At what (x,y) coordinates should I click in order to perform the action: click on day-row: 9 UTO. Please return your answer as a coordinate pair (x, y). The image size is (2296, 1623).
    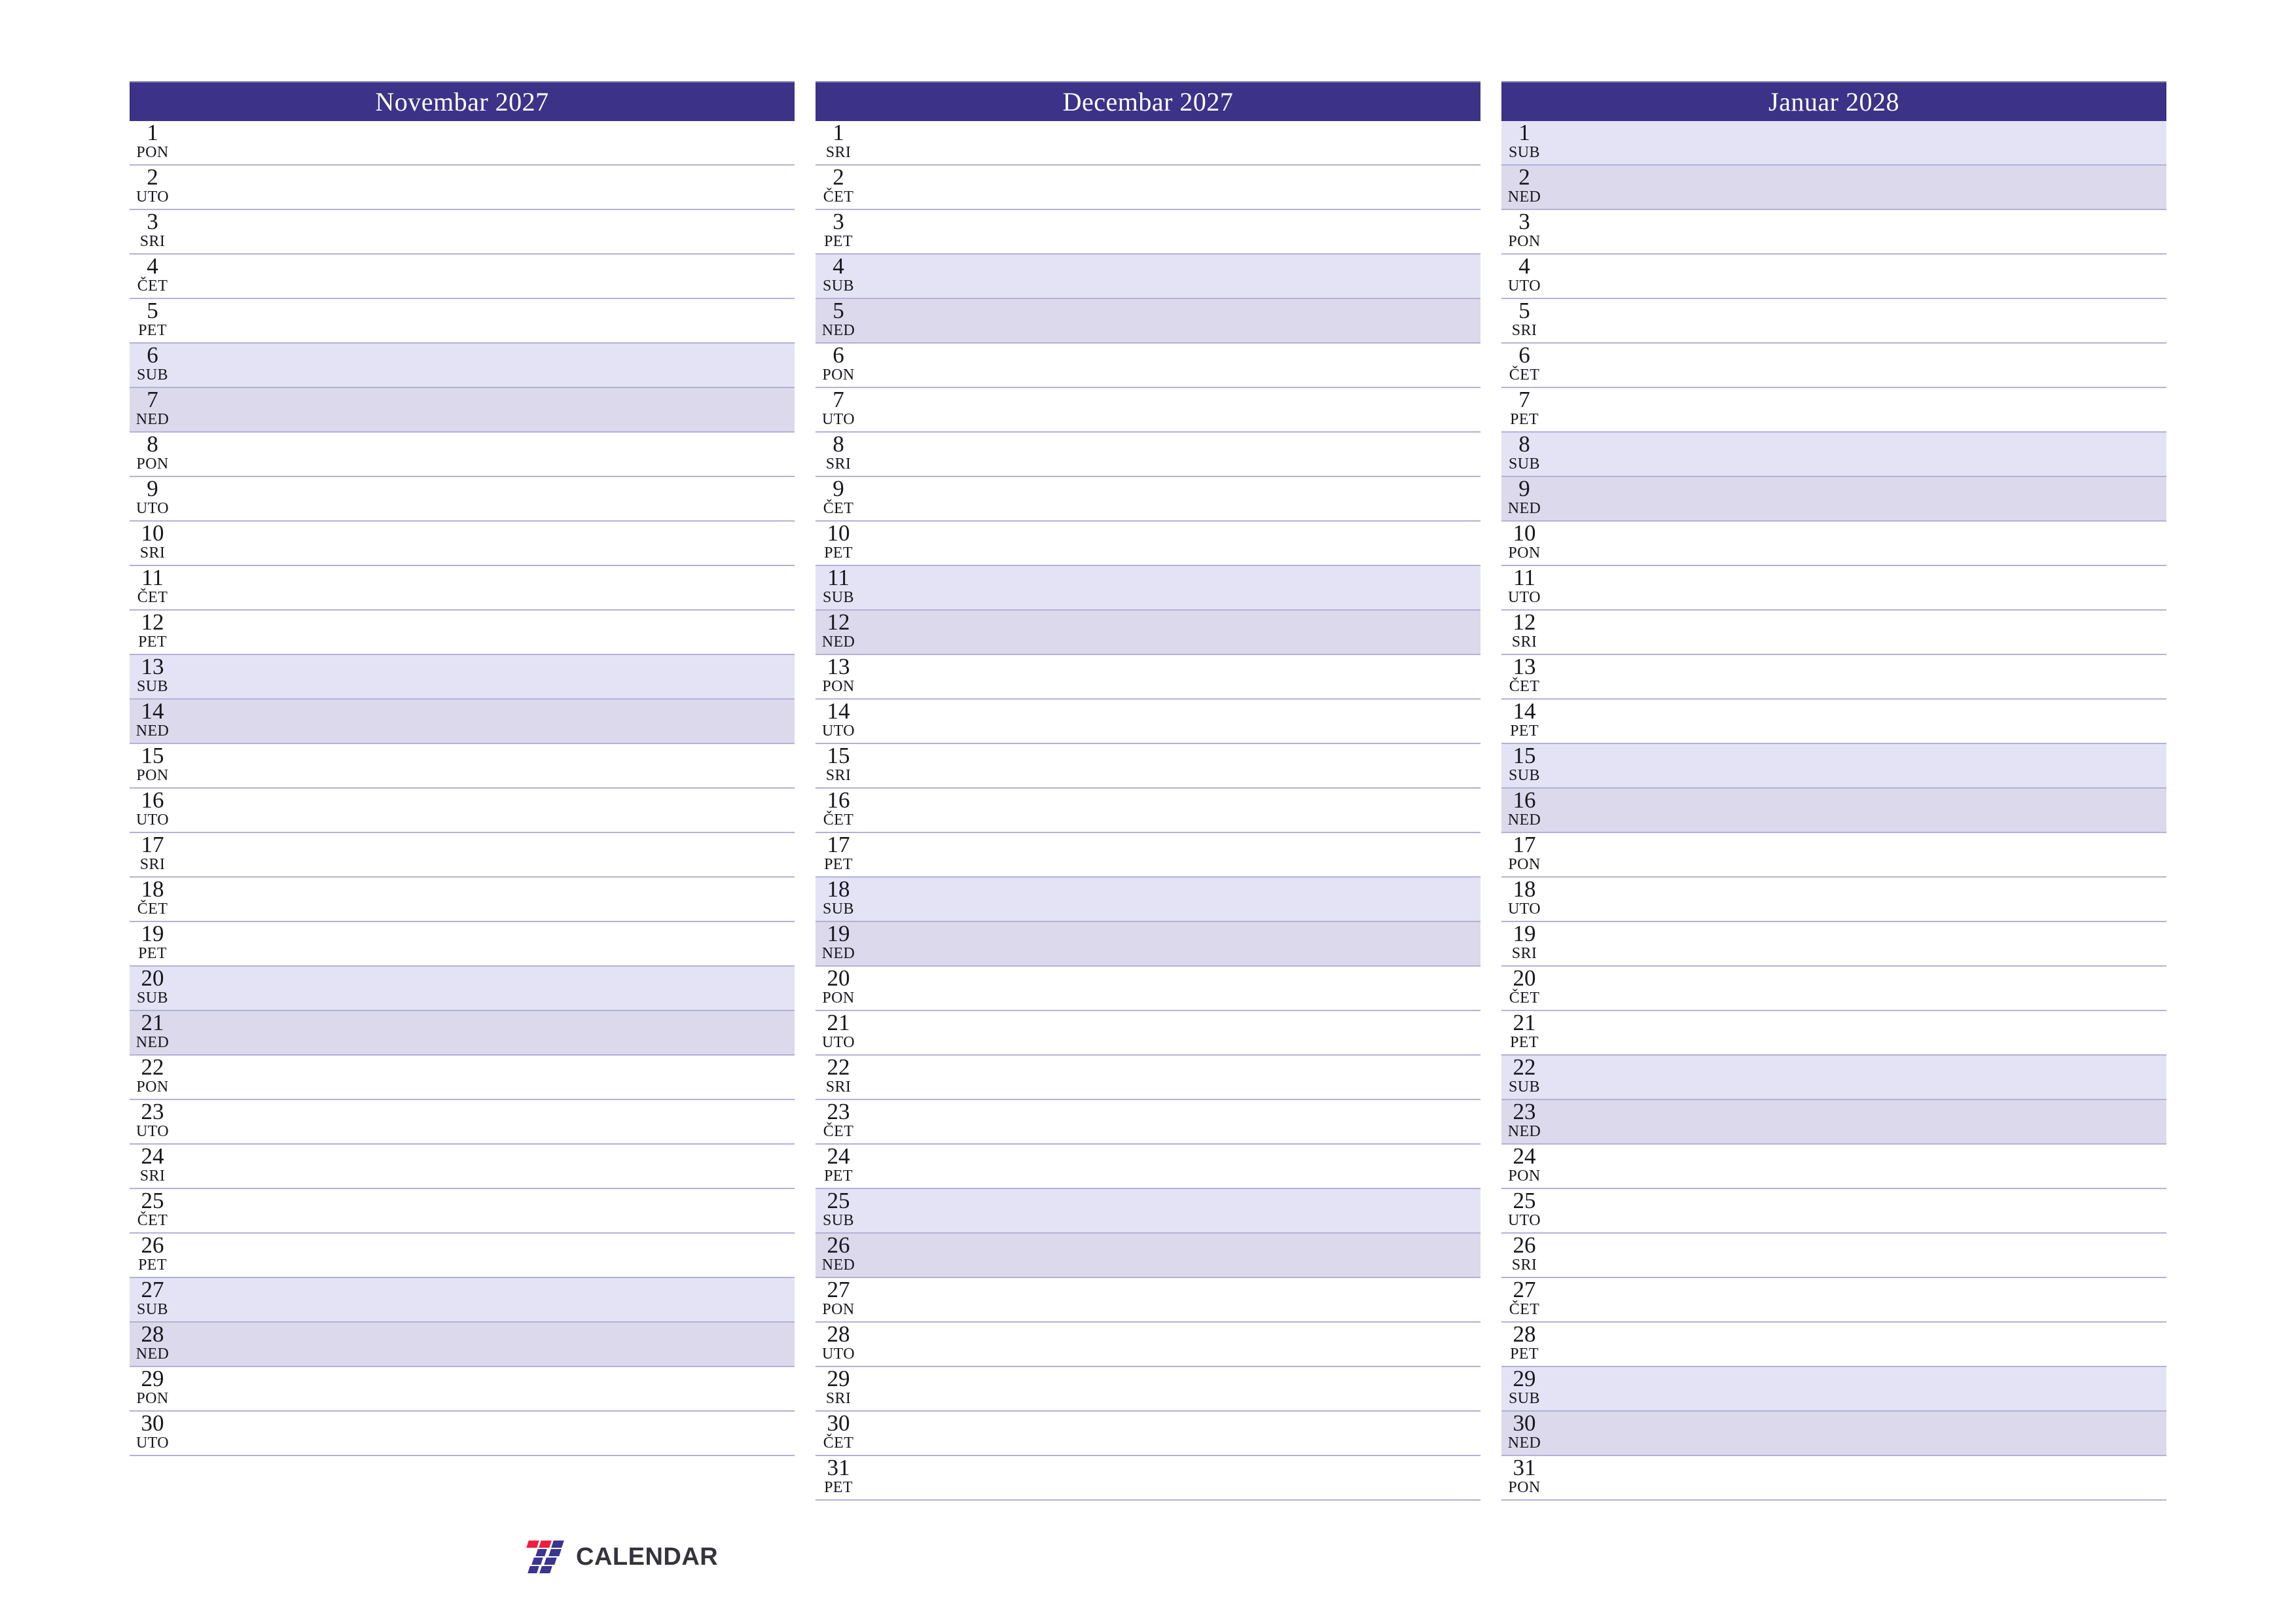
    Looking at the image, I should click on (463, 500).